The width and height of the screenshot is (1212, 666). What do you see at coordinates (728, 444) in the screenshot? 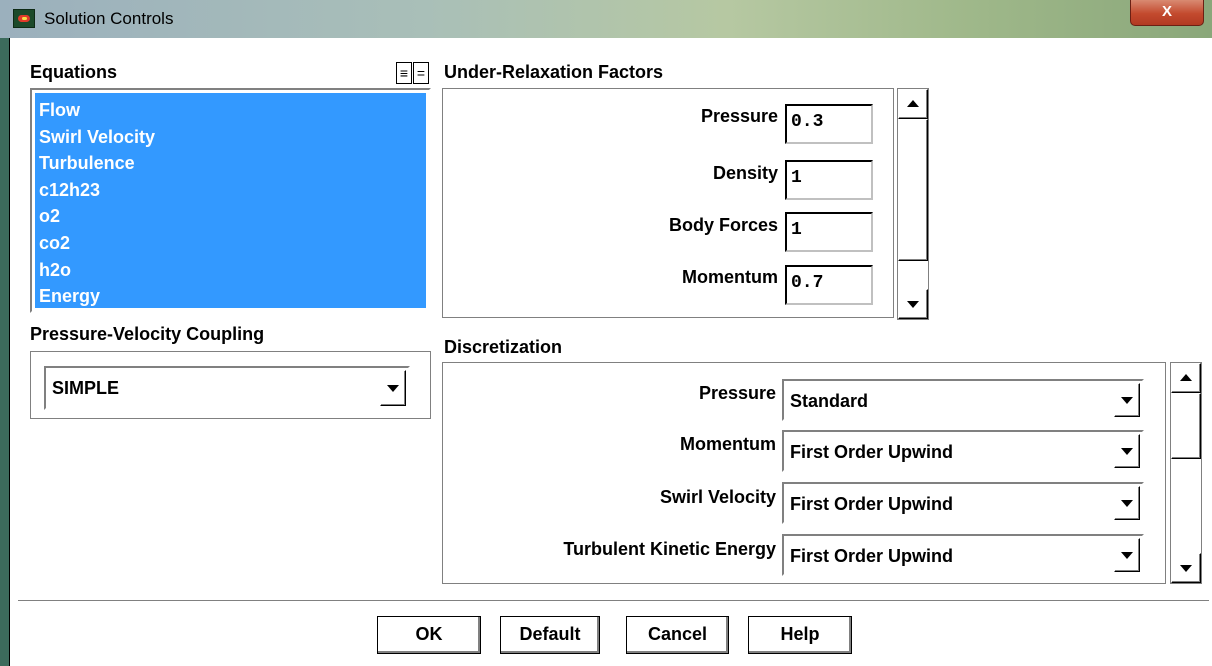
I see `disc-momentum-label: Momentum` at bounding box center [728, 444].